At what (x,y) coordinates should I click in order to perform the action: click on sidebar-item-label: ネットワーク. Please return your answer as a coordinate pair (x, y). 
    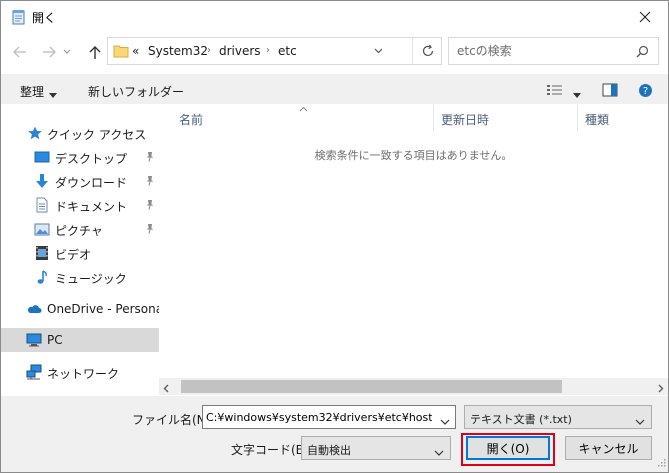
    Looking at the image, I should click on (83, 374).